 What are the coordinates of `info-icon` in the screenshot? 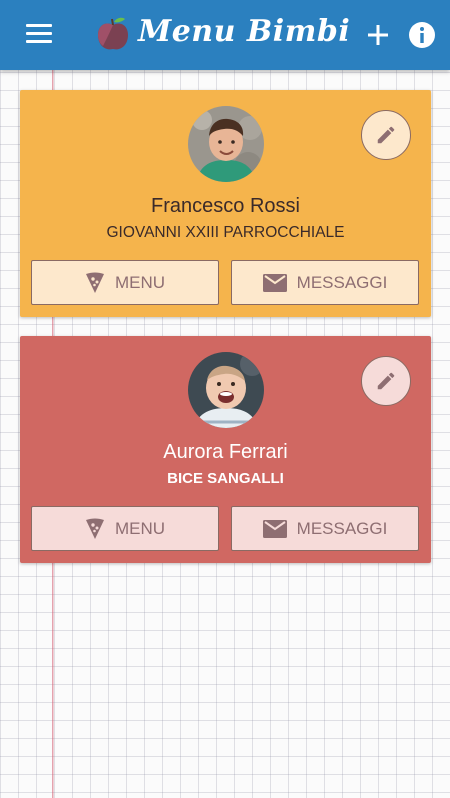 It's located at (422, 35).